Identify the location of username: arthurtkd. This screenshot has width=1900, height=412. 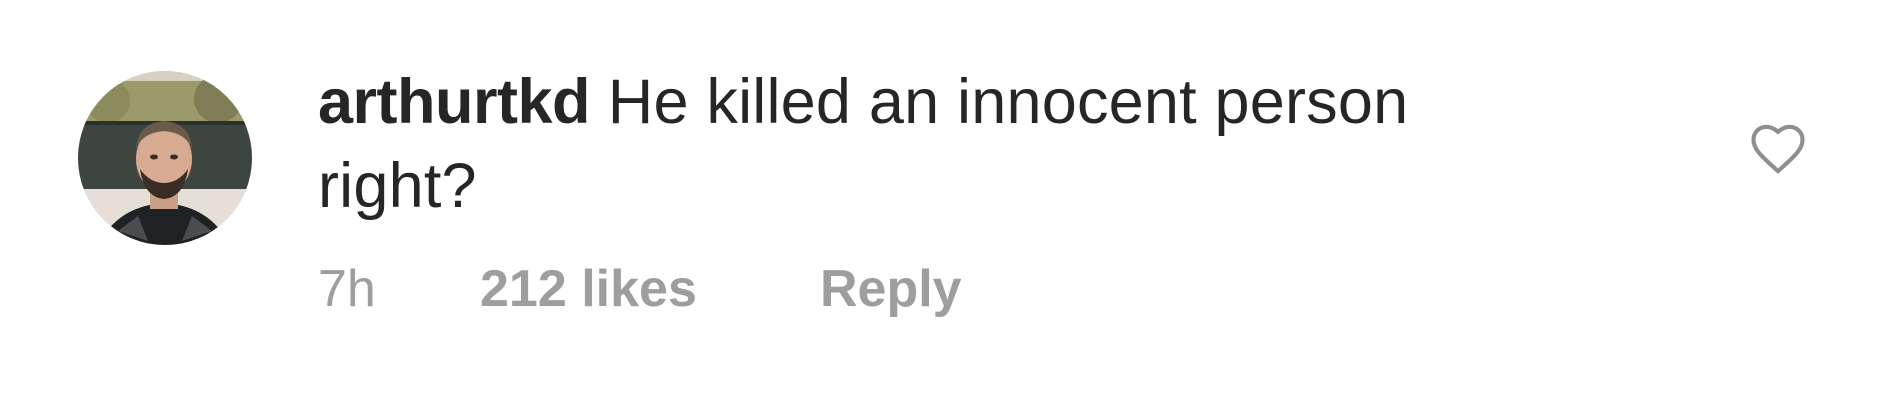
(454, 102).